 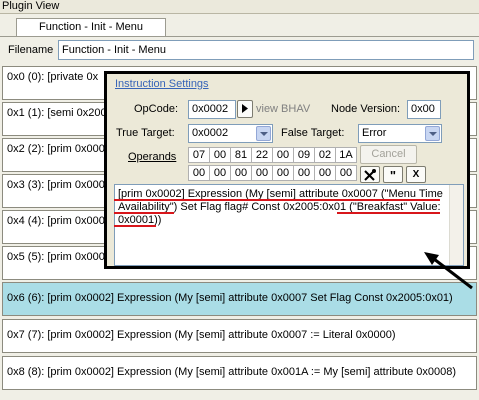 I want to click on filename-field: Function - Init - Menu, so click(x=266, y=50).